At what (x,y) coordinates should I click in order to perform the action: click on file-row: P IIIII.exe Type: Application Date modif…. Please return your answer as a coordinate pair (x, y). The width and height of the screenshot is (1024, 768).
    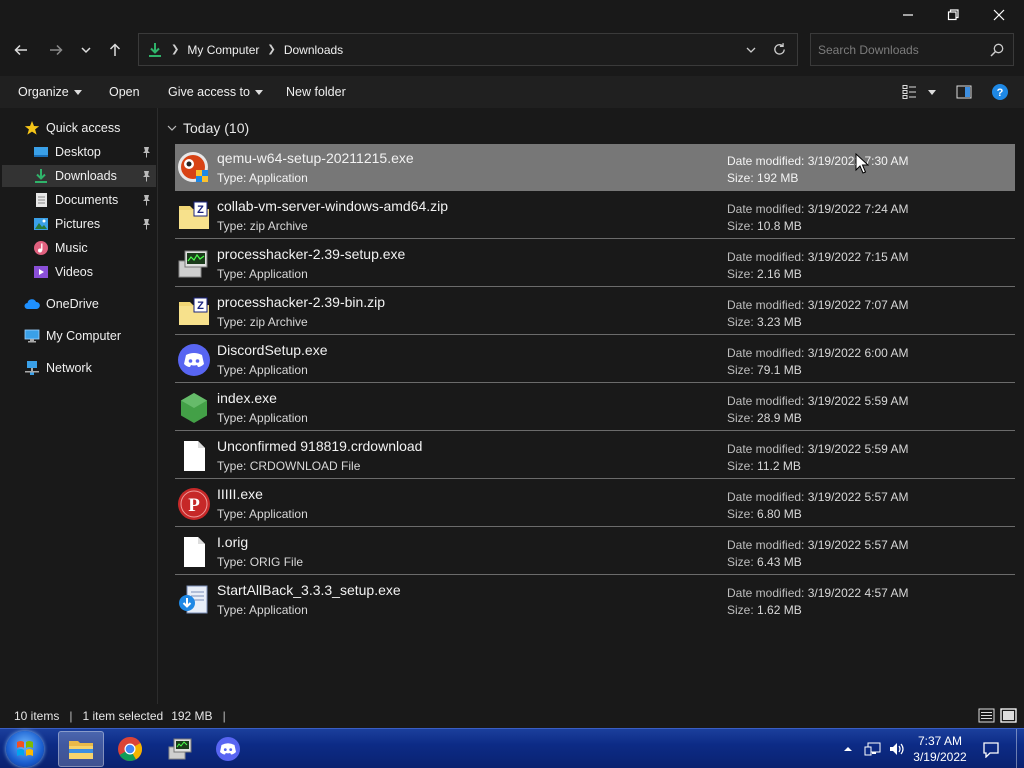
    Looking at the image, I should click on (595, 503).